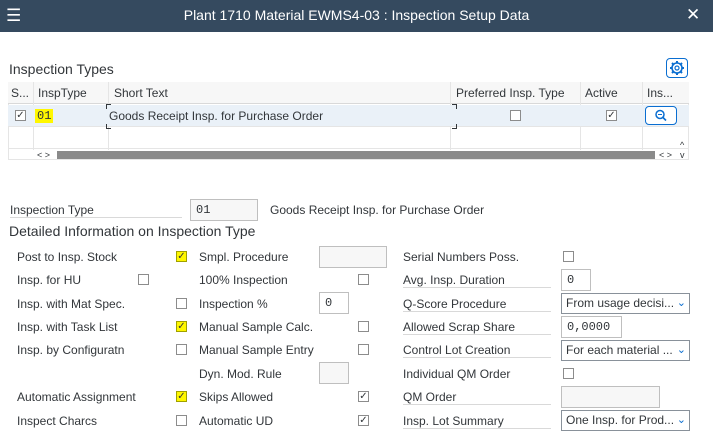 This screenshot has width=713, height=439. What do you see at coordinates (682, 145) in the screenshot?
I see `scroll-up-arrow: ^` at bounding box center [682, 145].